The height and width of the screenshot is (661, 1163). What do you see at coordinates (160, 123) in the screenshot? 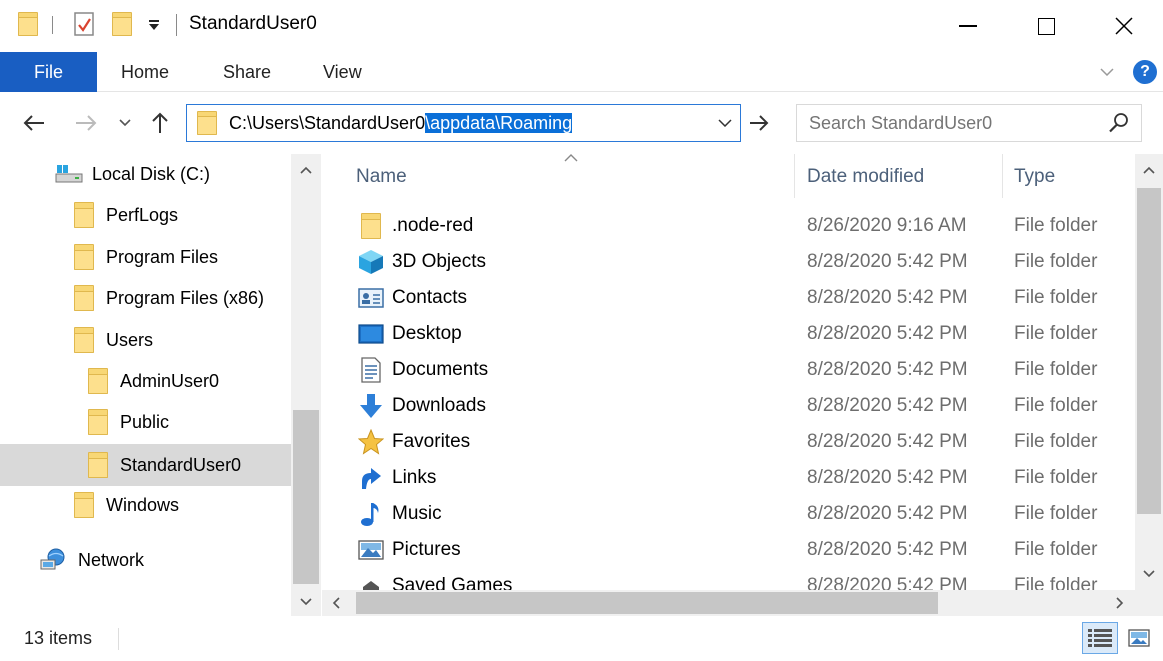
I see `up-button` at bounding box center [160, 123].